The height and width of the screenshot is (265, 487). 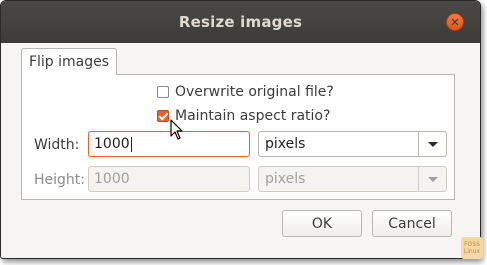 What do you see at coordinates (254, 92) in the screenshot?
I see `overwrite-label: Overwrite original file?` at bounding box center [254, 92].